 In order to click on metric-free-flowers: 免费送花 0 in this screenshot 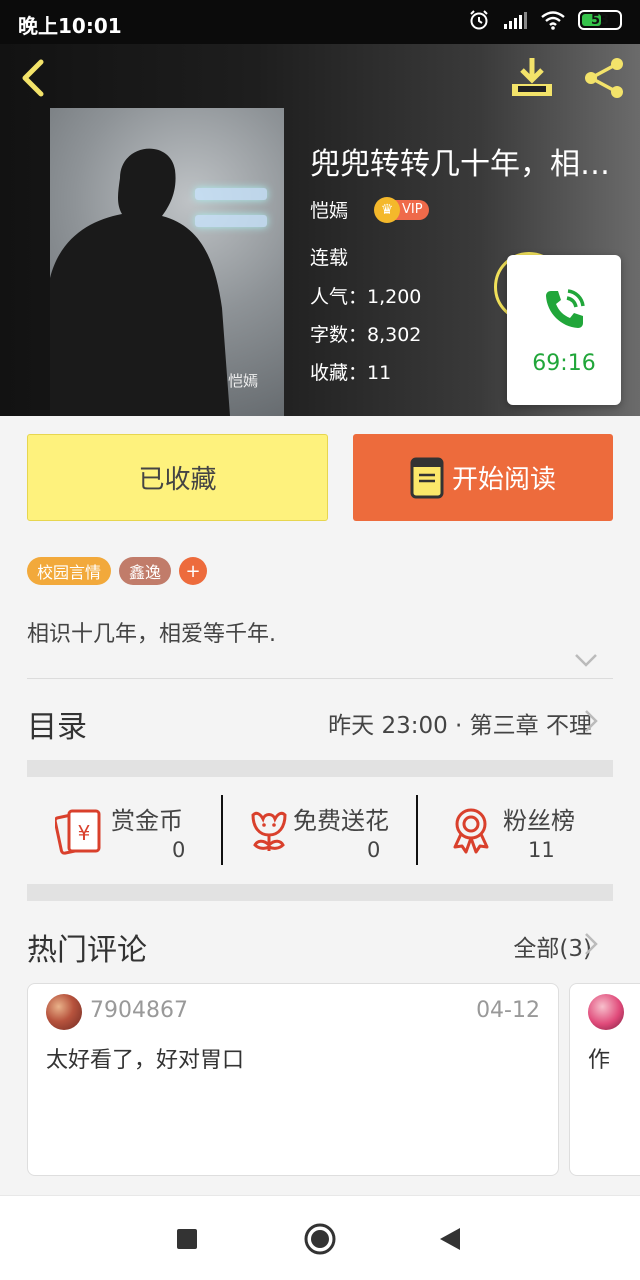, I will do `click(333, 830)`.